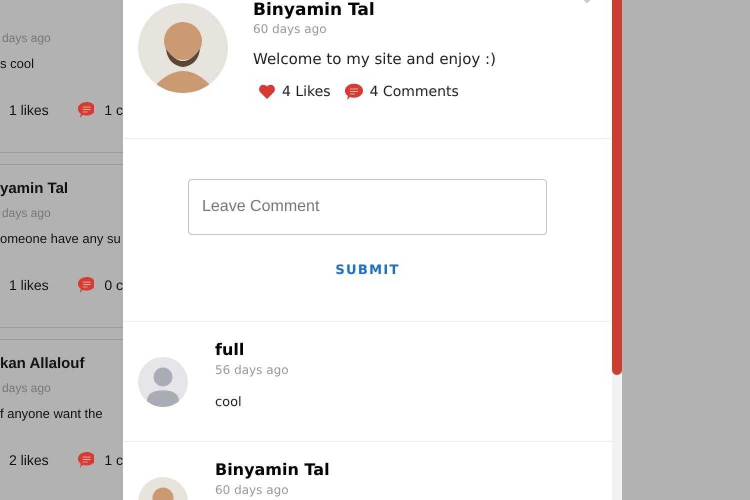  Describe the element at coordinates (267, 92) in the screenshot. I see `heart-icon` at that location.